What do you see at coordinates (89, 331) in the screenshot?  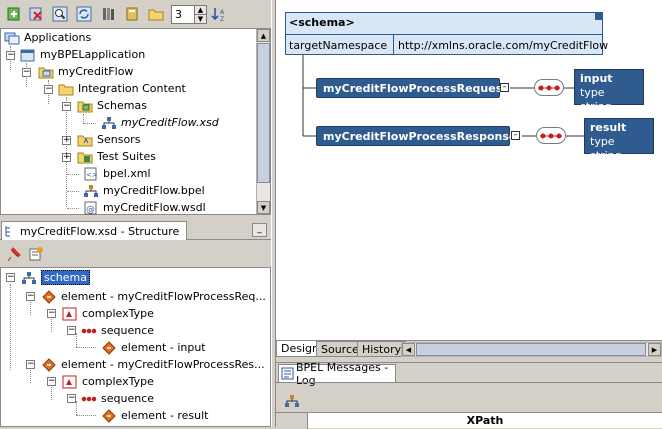 I see `sequence-icon` at bounding box center [89, 331].